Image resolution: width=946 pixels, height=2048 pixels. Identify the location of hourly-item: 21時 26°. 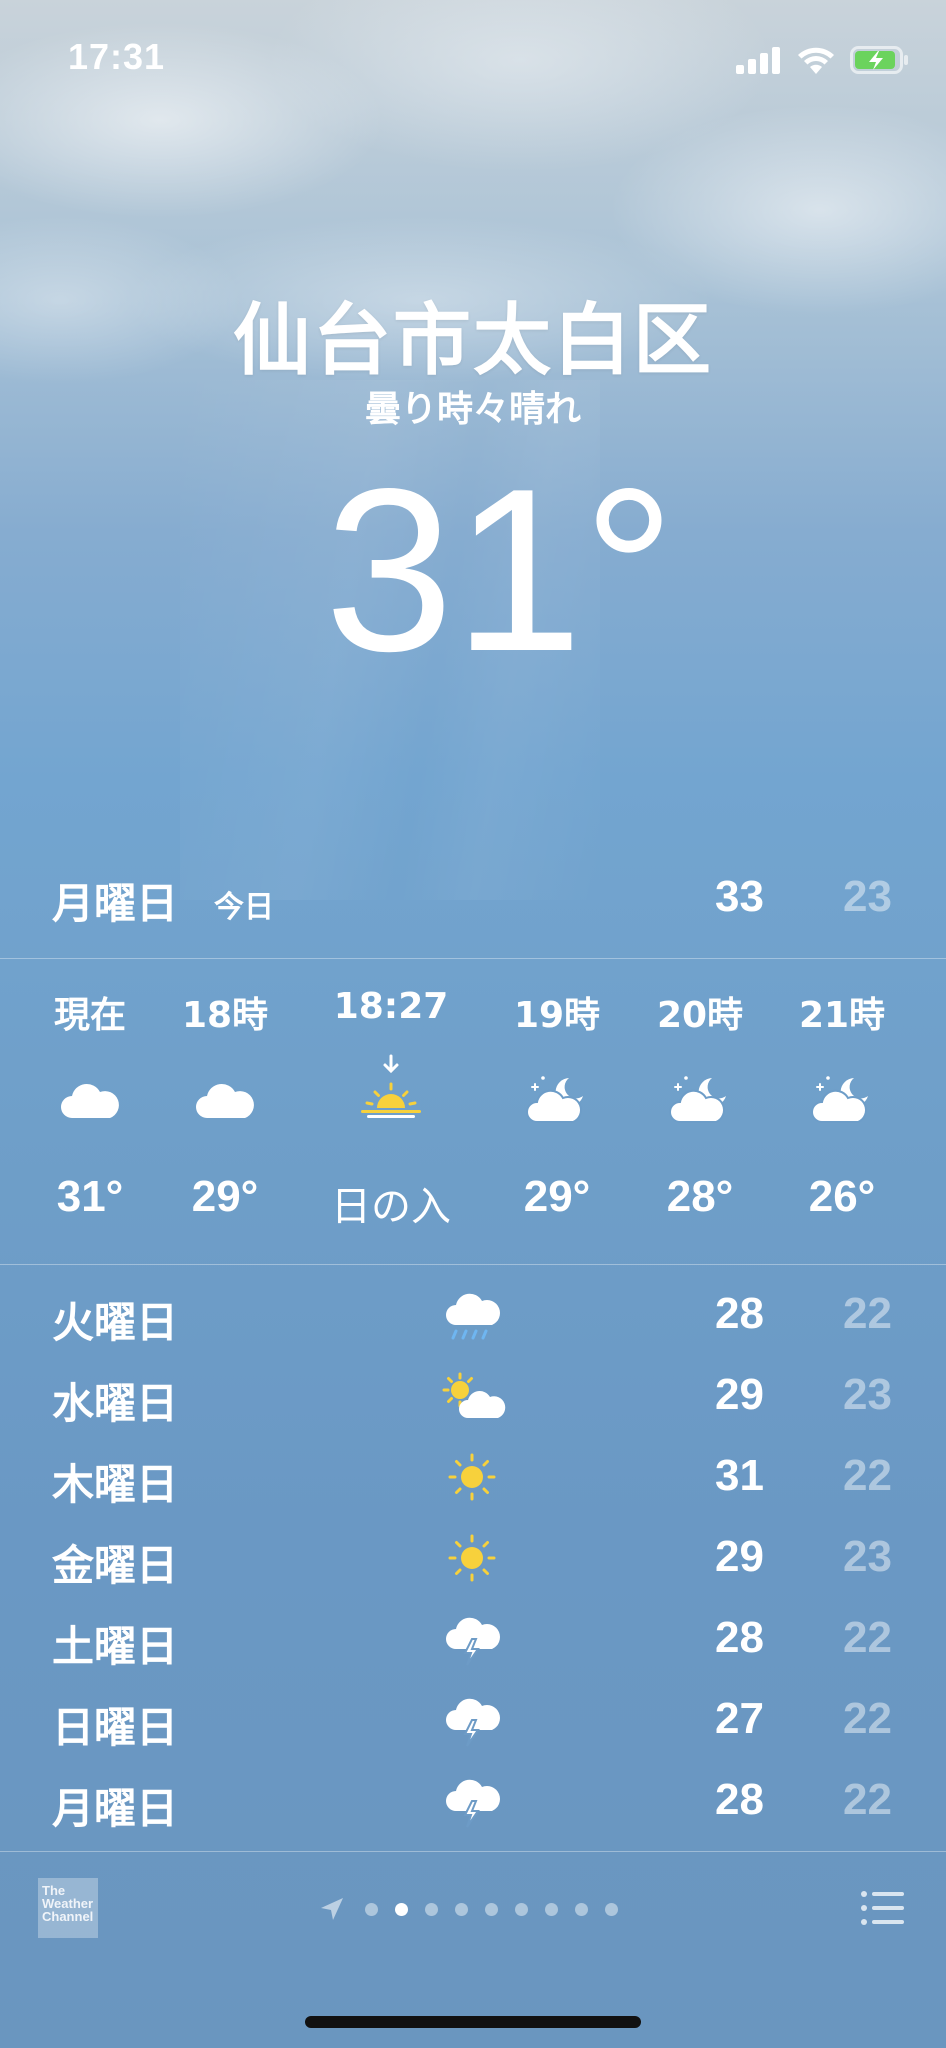
(842, 1112).